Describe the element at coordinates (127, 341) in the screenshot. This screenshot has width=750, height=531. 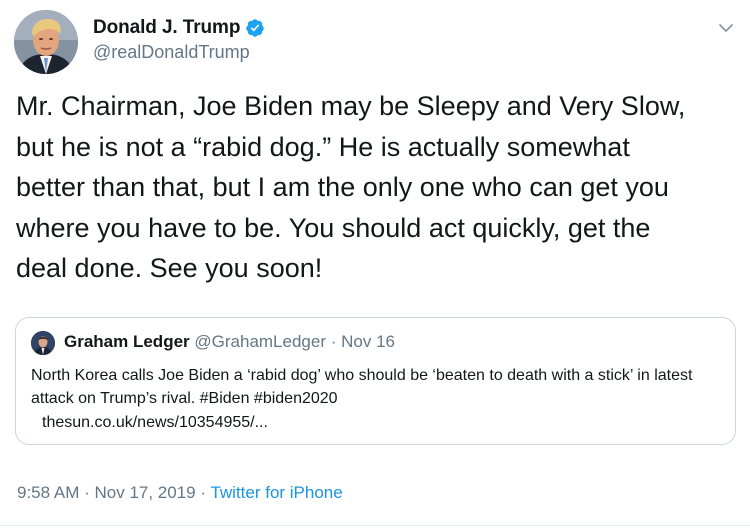
I see `quoted-author-name: Graham Ledger` at that location.